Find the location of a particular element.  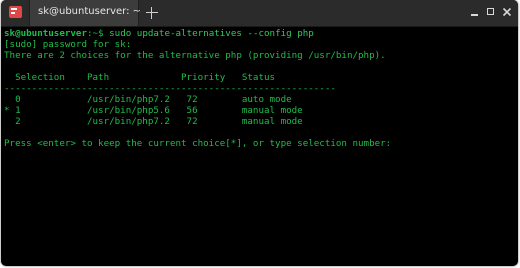

tab-title: sk@ubuntuserver: ~ is located at coordinates (90, 11).